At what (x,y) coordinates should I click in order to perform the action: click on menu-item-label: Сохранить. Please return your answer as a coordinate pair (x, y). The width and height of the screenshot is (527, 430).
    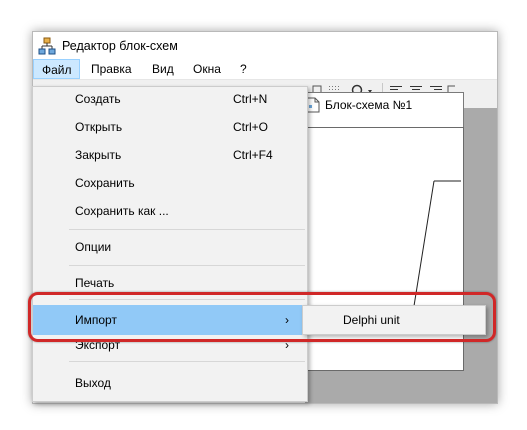
    Looking at the image, I should click on (105, 183).